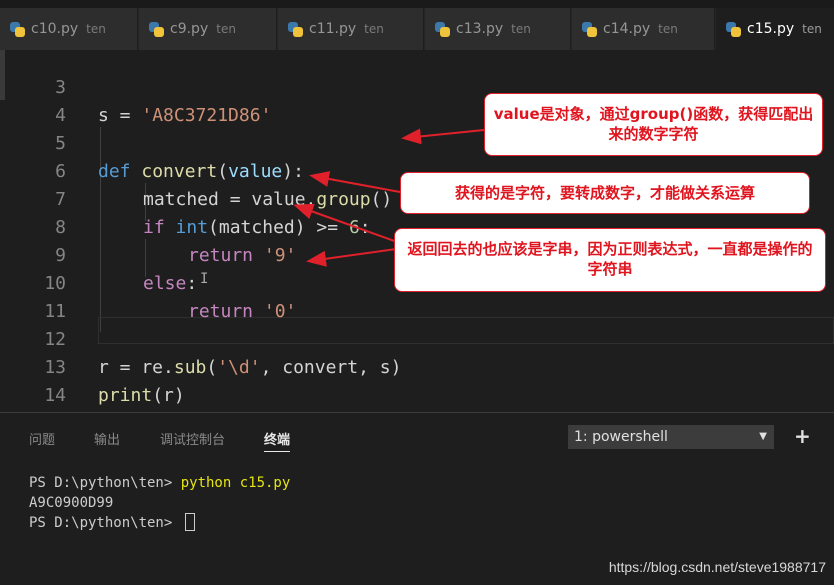 This screenshot has height=585, width=834. I want to click on terminal-output: A9C0900D99, so click(71, 503).